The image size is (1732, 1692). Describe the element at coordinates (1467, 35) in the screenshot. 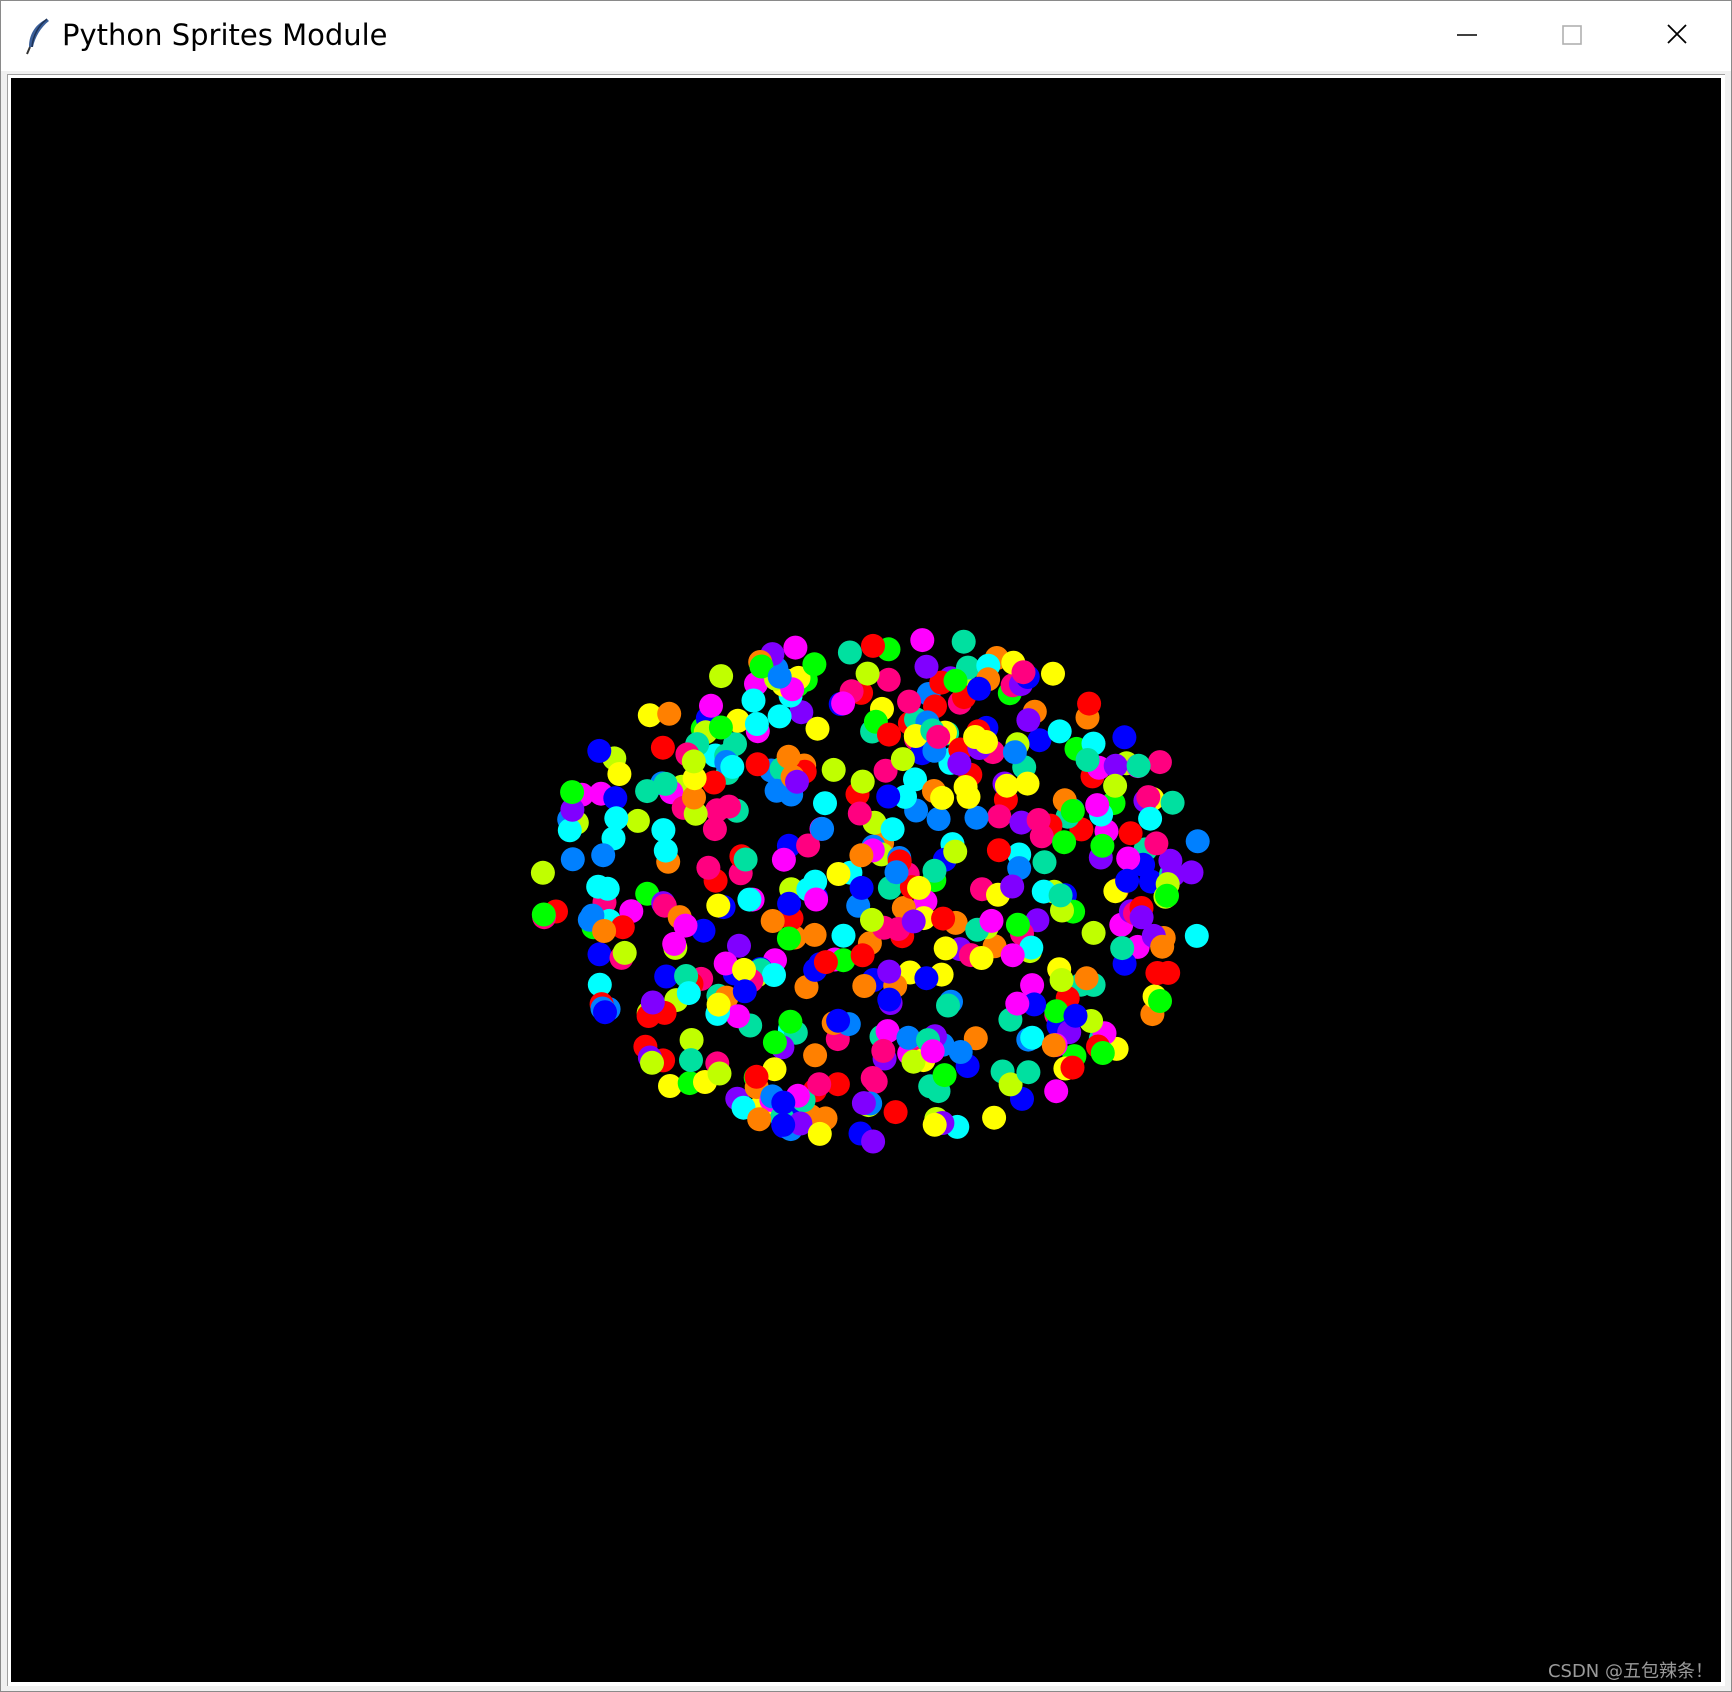

I see `minimize-button` at that location.